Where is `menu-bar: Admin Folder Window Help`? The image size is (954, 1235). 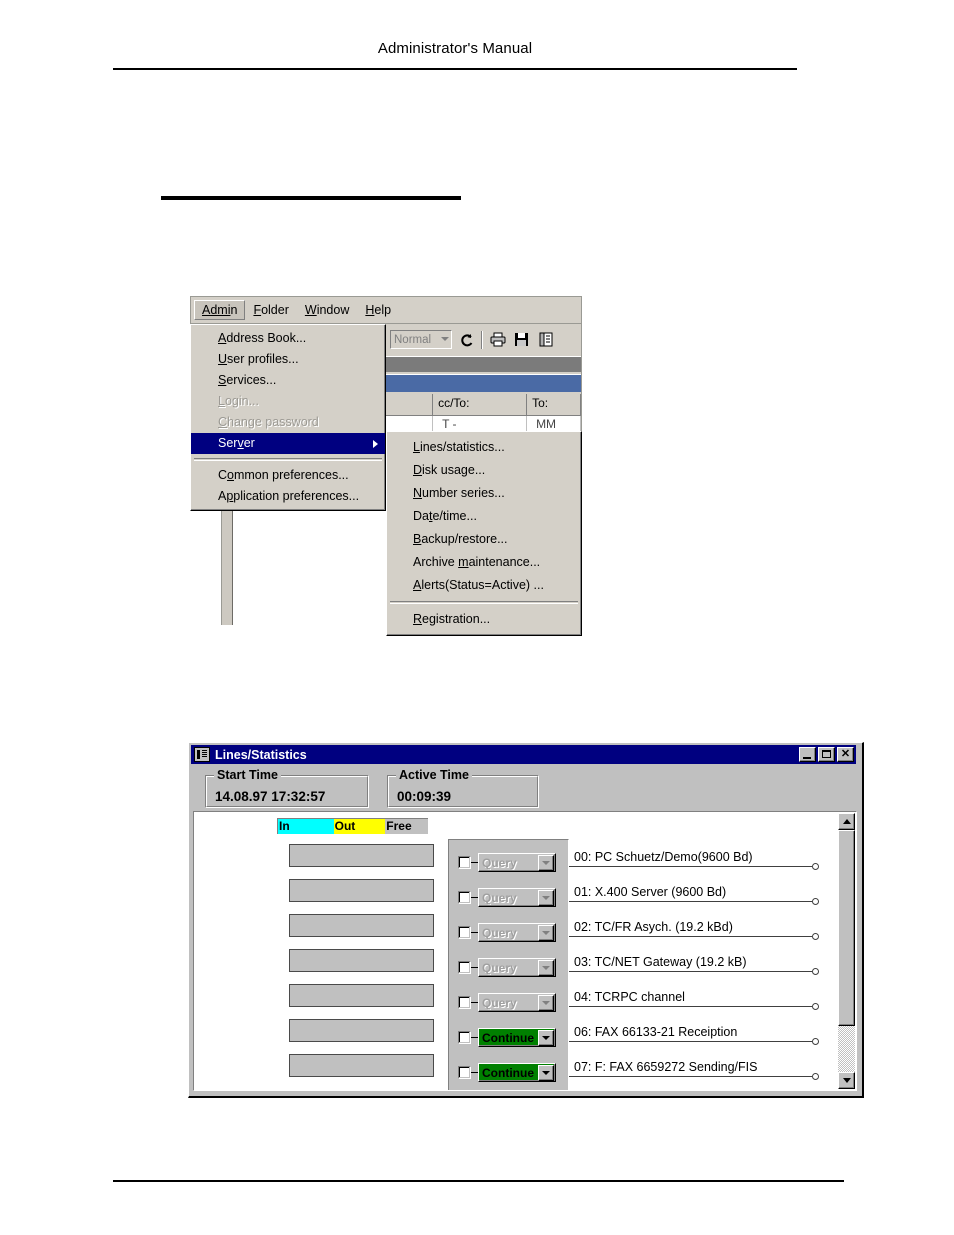
menu-bar: Admin Folder Window Help is located at coordinates (295, 310).